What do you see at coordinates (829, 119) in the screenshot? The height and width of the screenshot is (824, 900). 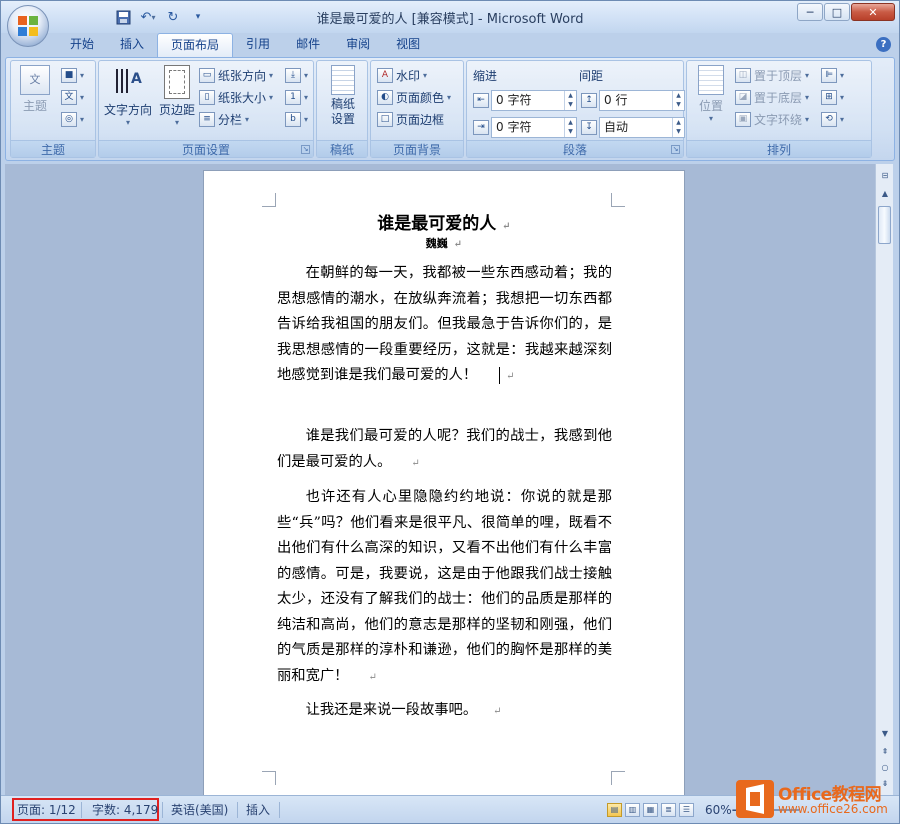 I see `rotate-icon: ⟲` at bounding box center [829, 119].